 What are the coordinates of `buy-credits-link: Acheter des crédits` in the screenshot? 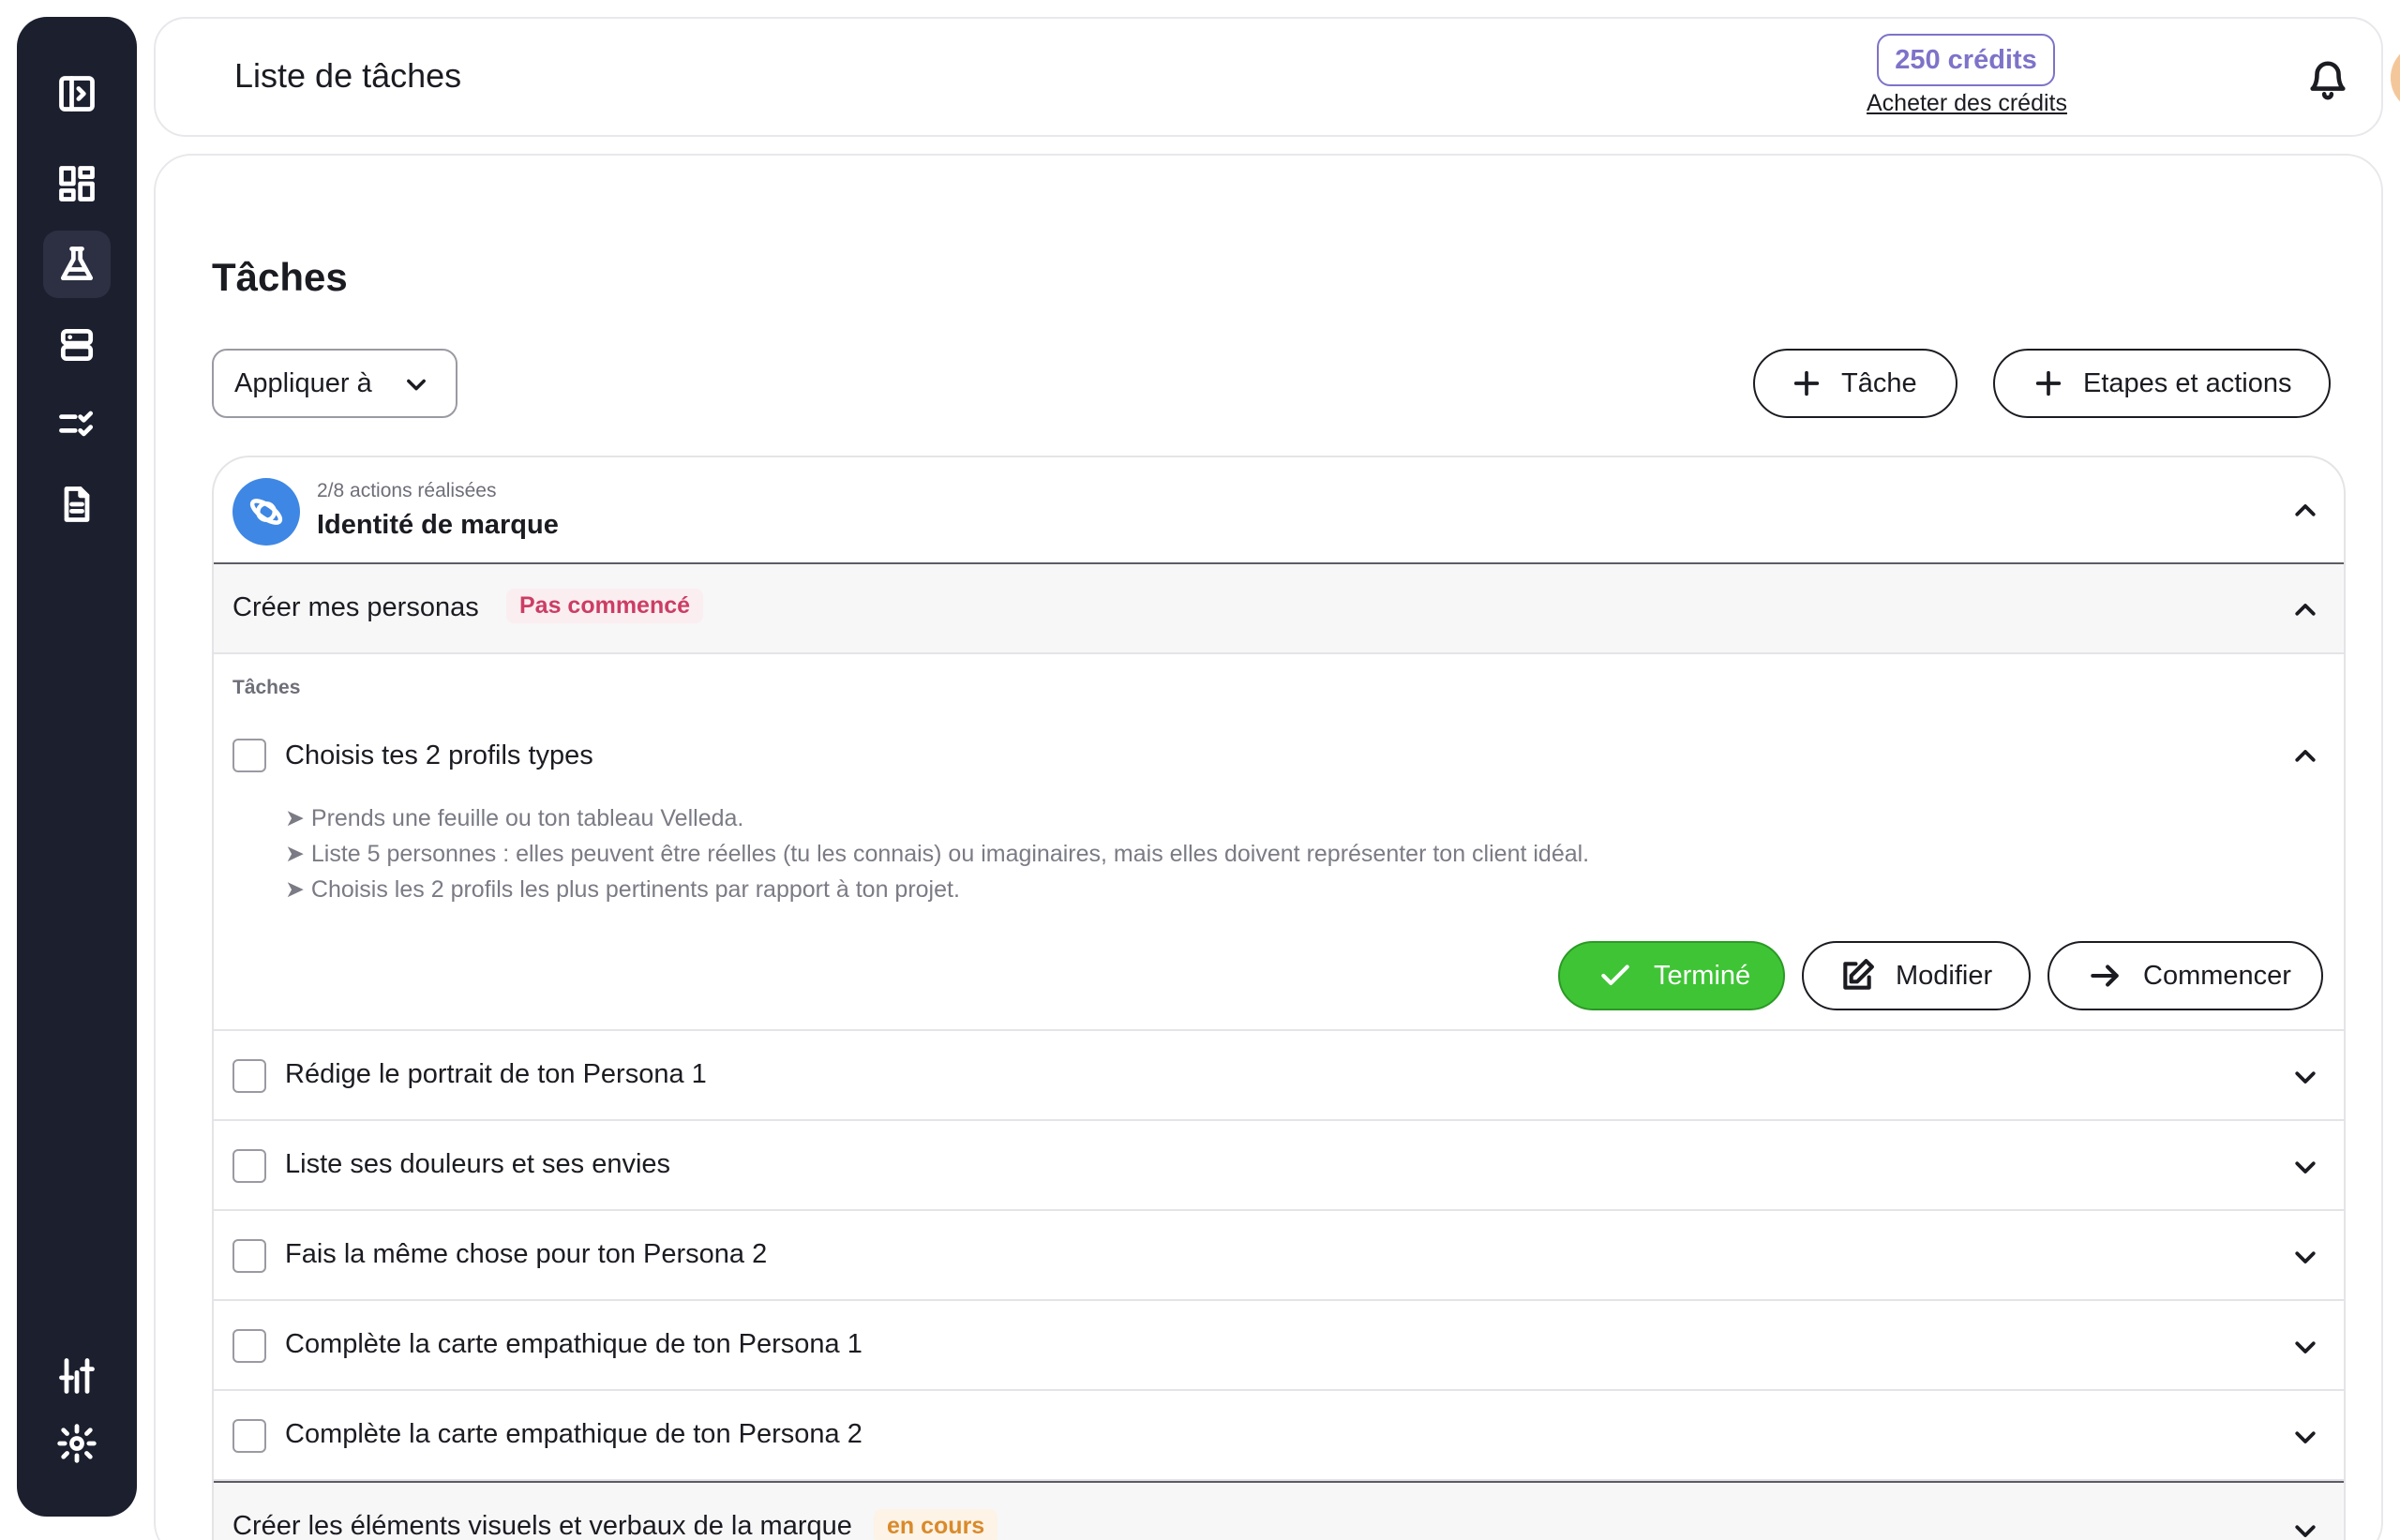 It's located at (1967, 103).